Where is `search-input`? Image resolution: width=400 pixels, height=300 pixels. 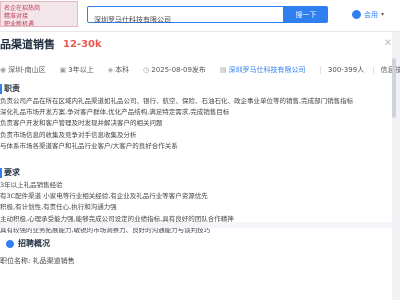
search-input is located at coordinates (185, 20).